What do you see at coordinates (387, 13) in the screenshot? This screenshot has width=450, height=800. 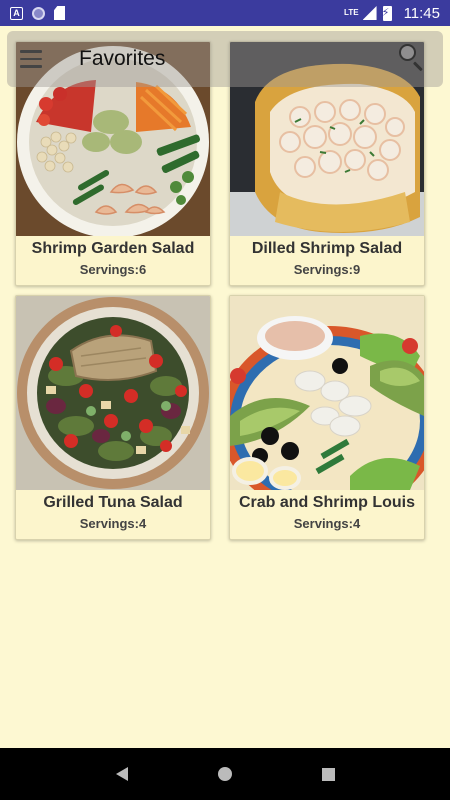 I see `battery-charging-icon` at bounding box center [387, 13].